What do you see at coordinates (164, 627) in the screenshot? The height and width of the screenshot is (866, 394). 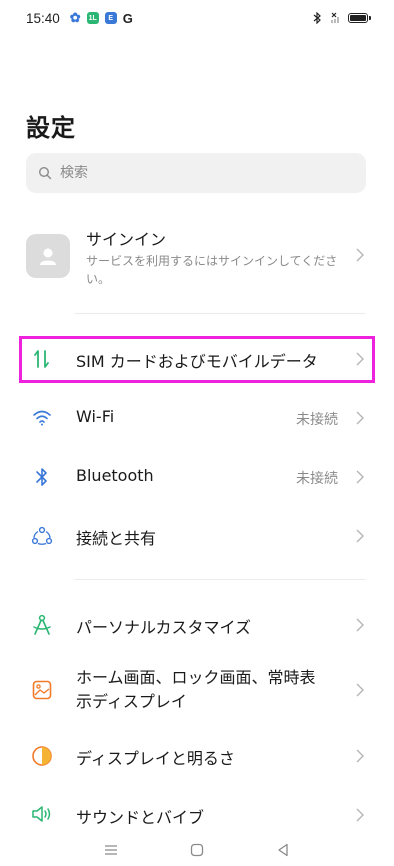 I see `setting-label: パーソナルカスタマイズ` at bounding box center [164, 627].